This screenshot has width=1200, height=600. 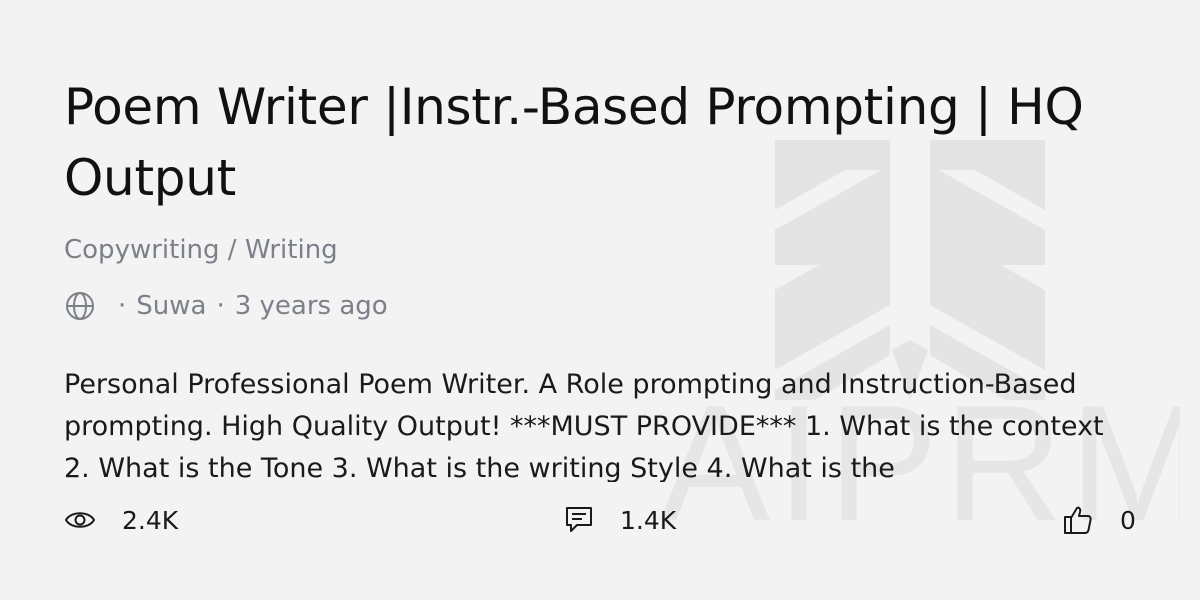 I want to click on prompt-category: Copywriting / Writing, so click(x=201, y=250).